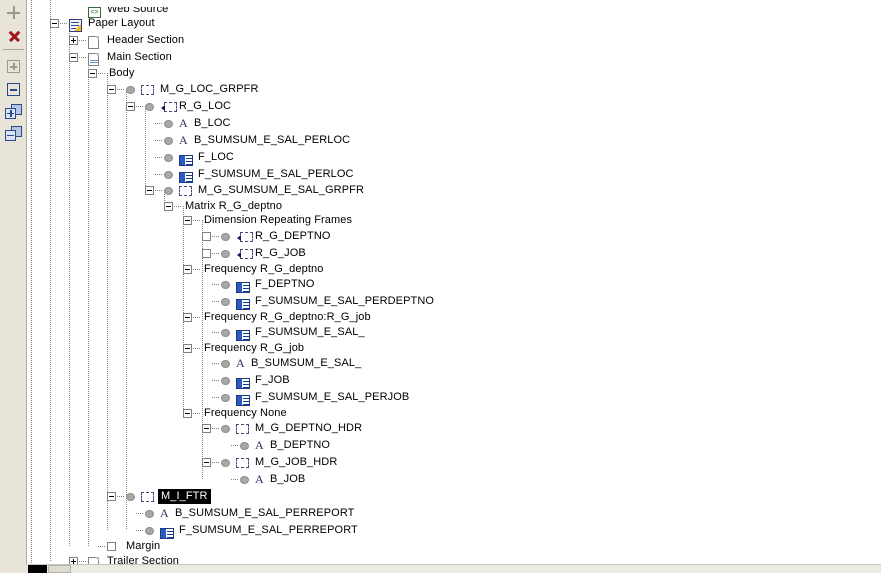 This screenshot has height=573, width=881. I want to click on tree-row-label: M_G_JOB_HDR, so click(296, 462).